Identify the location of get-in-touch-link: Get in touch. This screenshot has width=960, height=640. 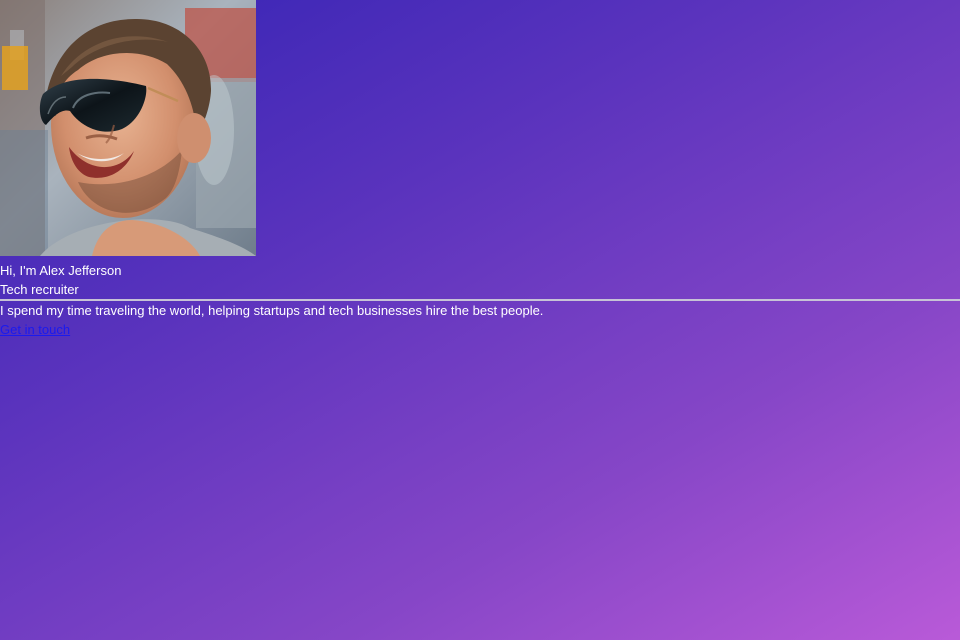
(35, 330).